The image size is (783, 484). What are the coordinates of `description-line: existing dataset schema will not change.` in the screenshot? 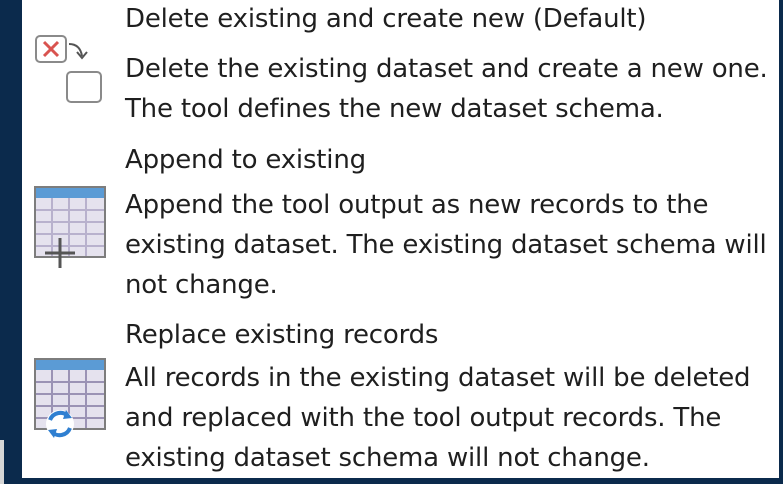 It's located at (387, 458).